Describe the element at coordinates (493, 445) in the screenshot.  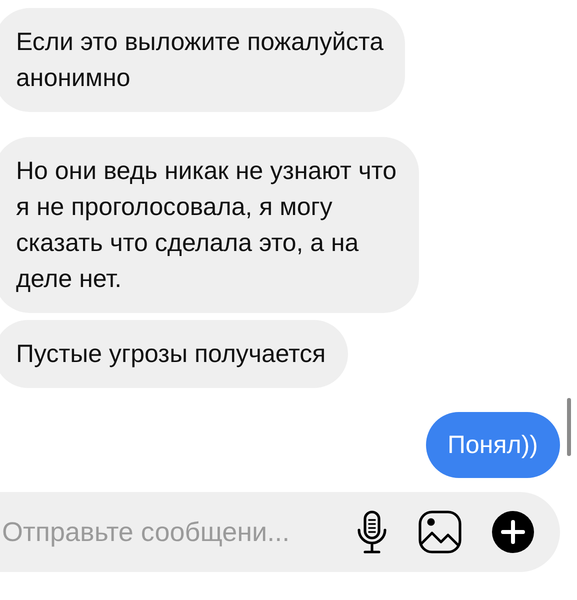
I see `message-bubble: Понял))` at that location.